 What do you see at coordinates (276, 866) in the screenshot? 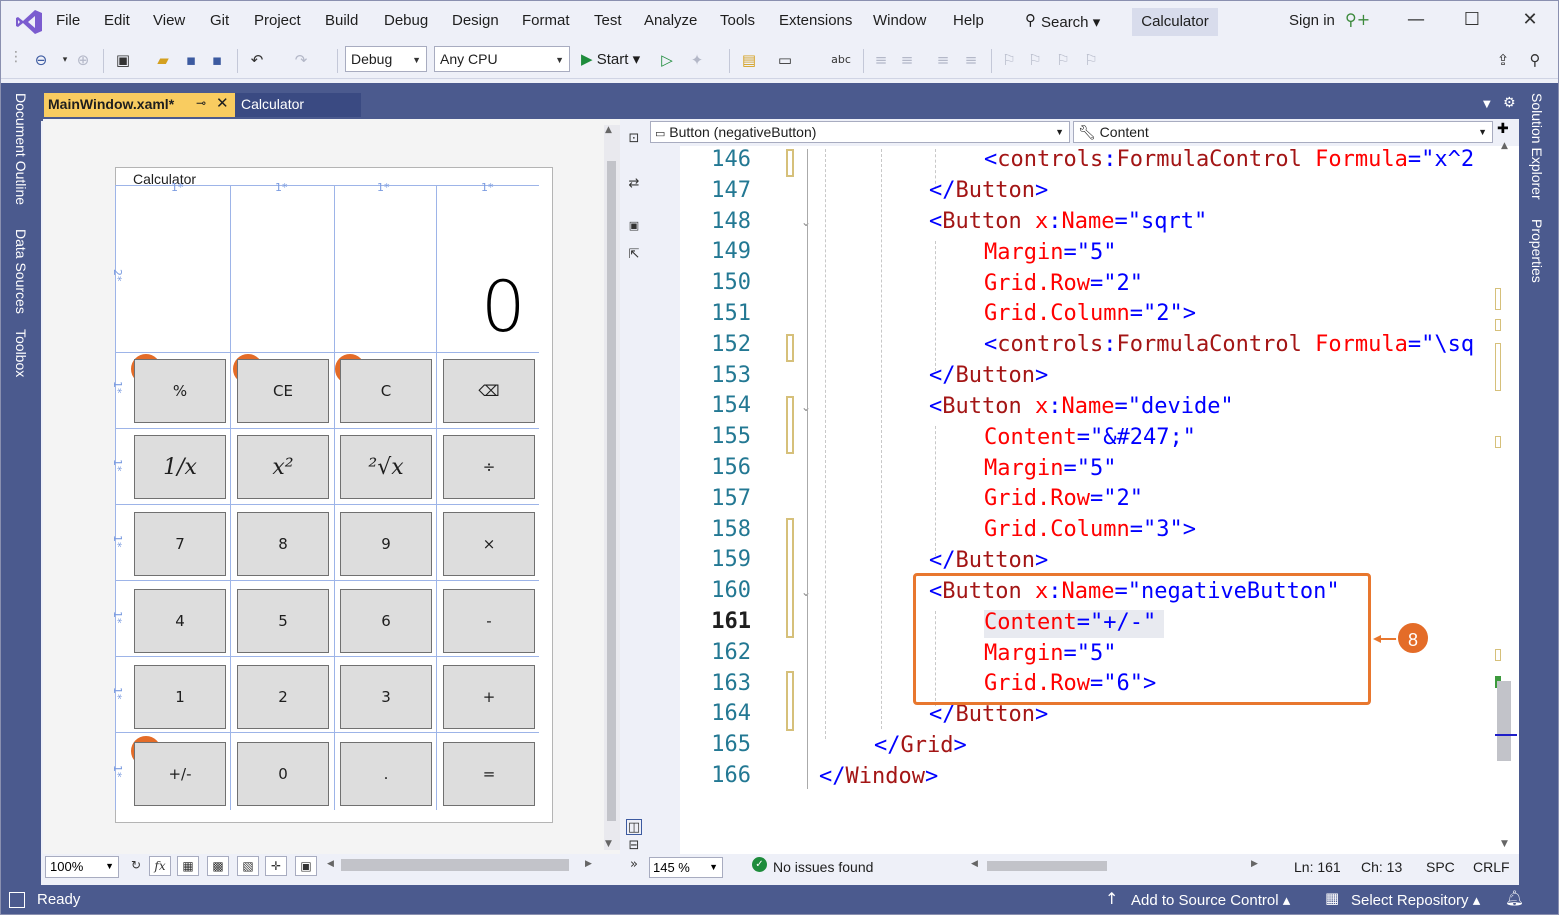
I see `snap-icon: ✛` at bounding box center [276, 866].